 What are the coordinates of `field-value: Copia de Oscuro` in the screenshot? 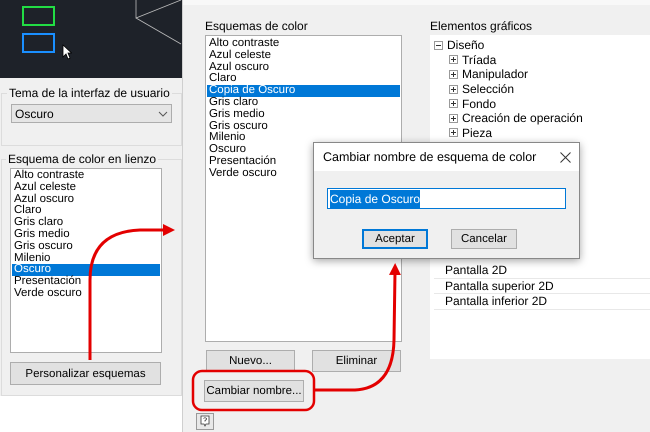 It's located at (375, 199).